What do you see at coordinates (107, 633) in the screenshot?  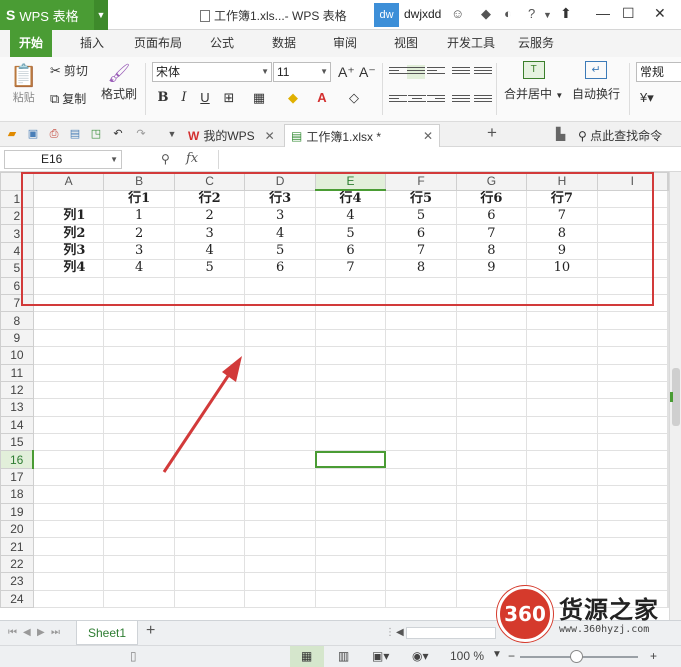 I see `sheet-tab-sheet1: Sheet1` at bounding box center [107, 633].